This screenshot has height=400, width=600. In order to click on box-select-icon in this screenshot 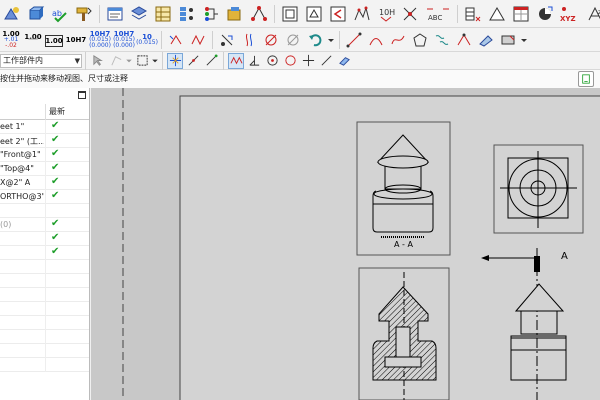, I will do `click(142, 61)`.